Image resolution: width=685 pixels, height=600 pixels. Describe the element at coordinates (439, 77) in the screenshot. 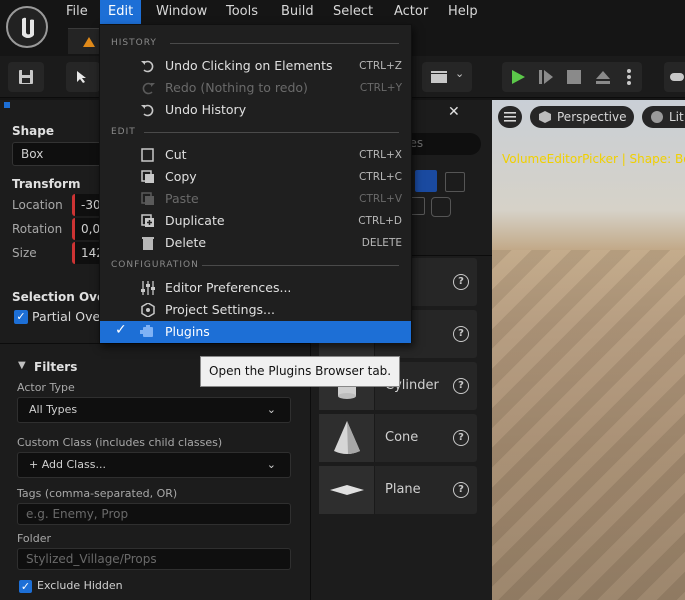

I see `clapperboard-icon` at that location.